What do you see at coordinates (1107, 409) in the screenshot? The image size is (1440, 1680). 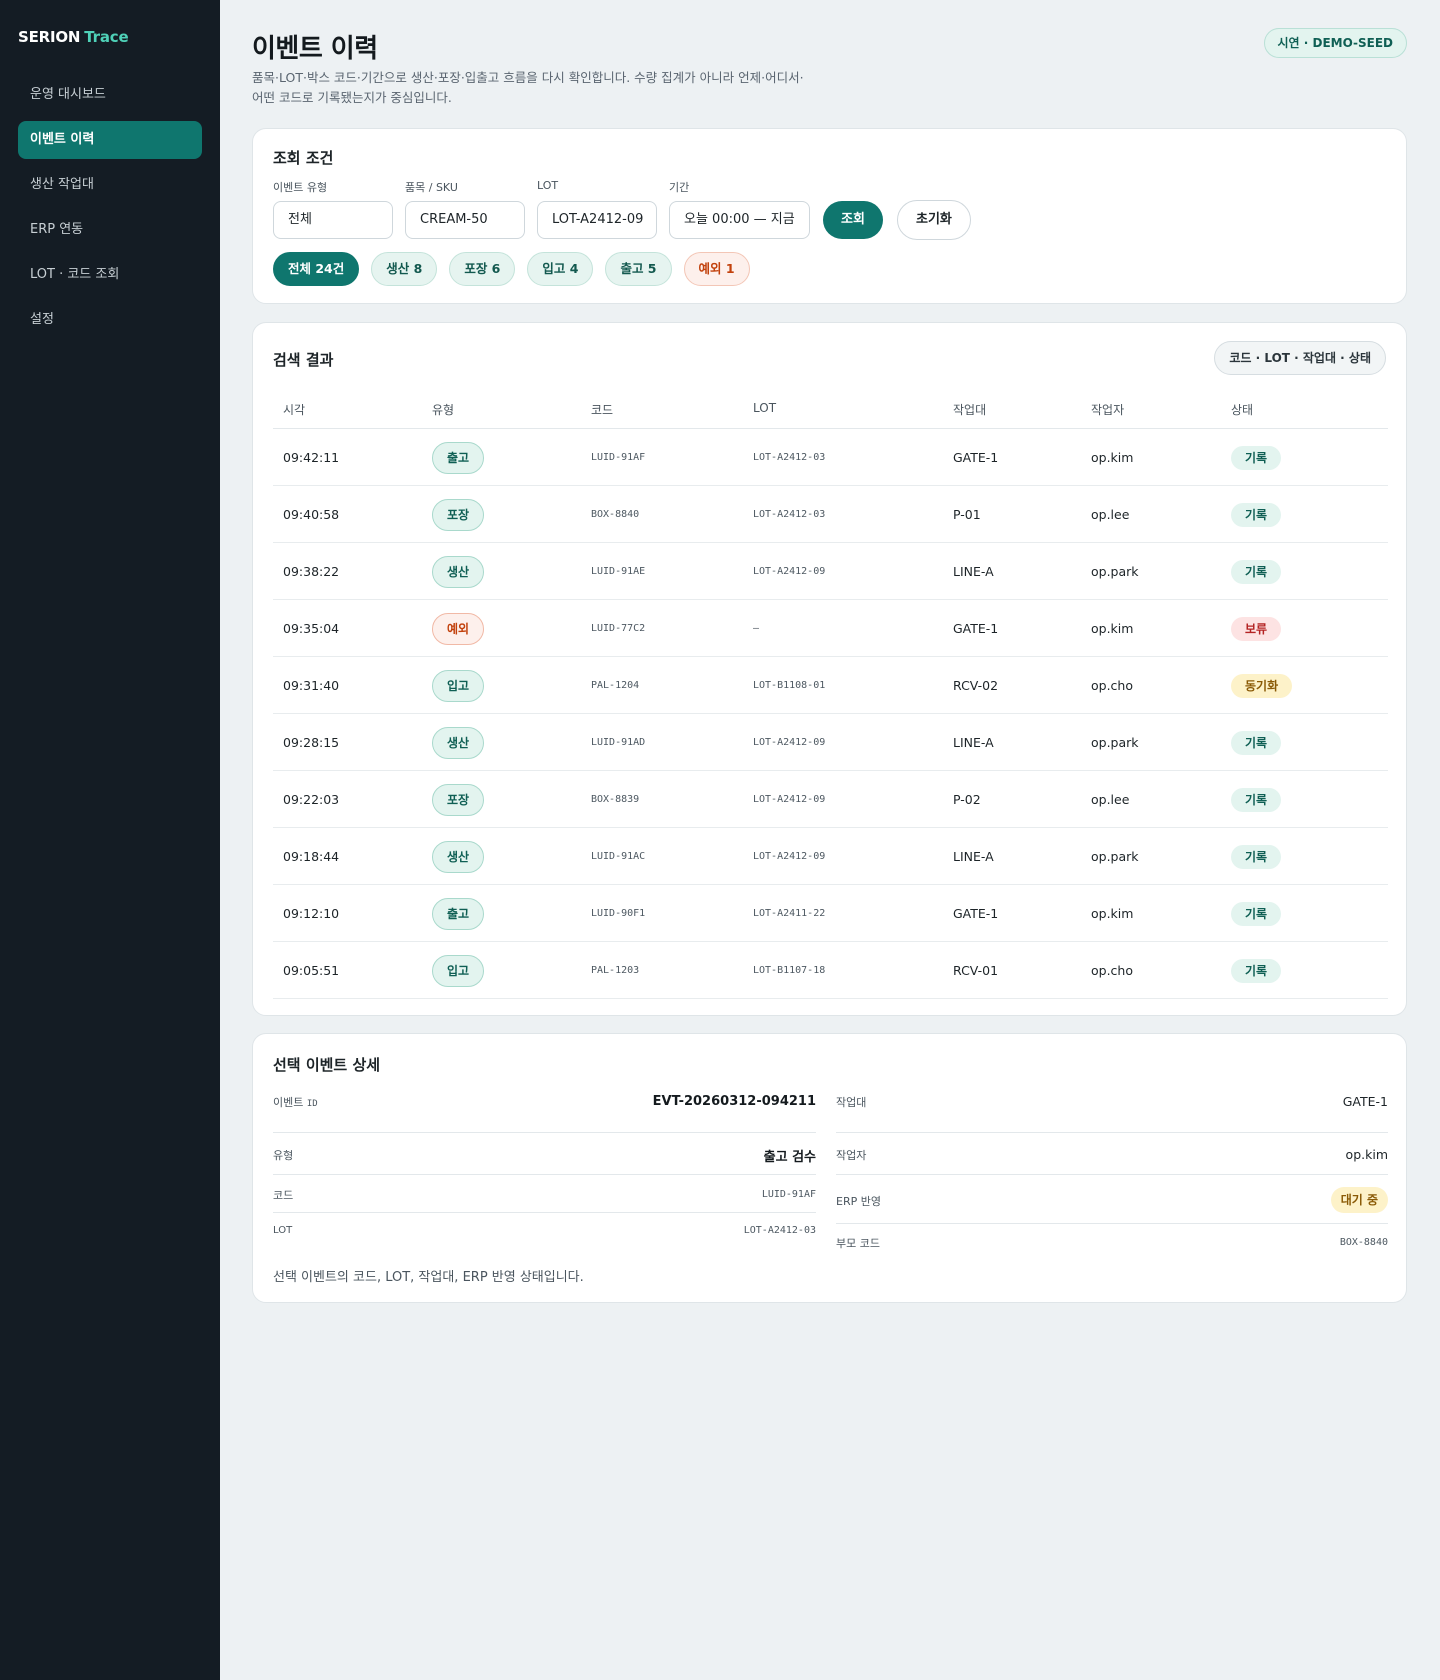 I see `column-header-operator: 작업자` at bounding box center [1107, 409].